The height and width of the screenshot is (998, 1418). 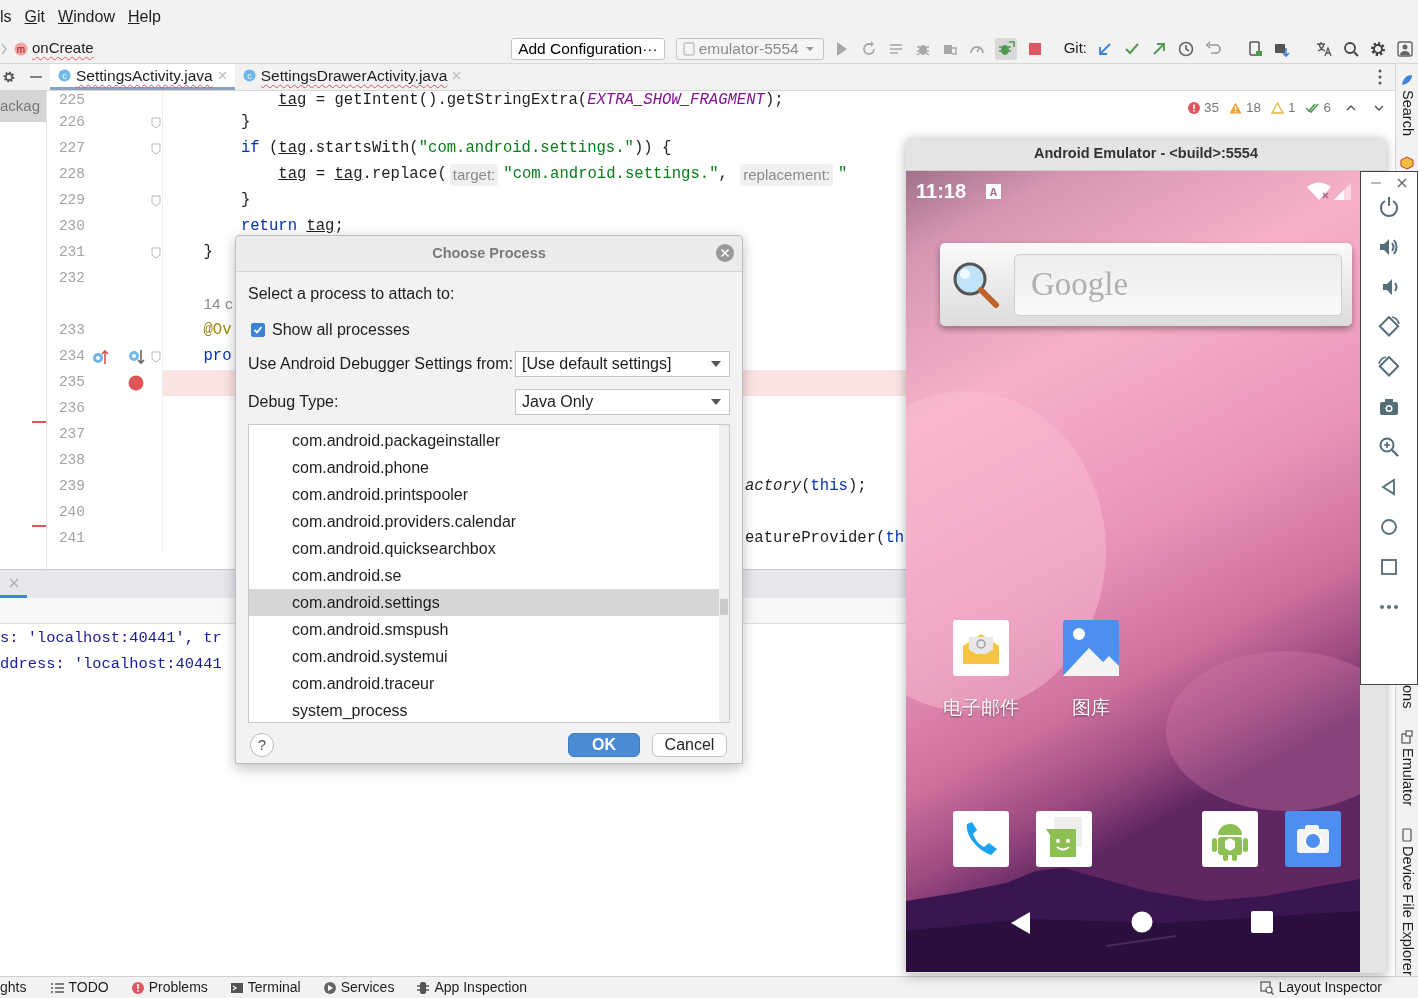 I want to click on breakpoint-icon, so click(x=136, y=383).